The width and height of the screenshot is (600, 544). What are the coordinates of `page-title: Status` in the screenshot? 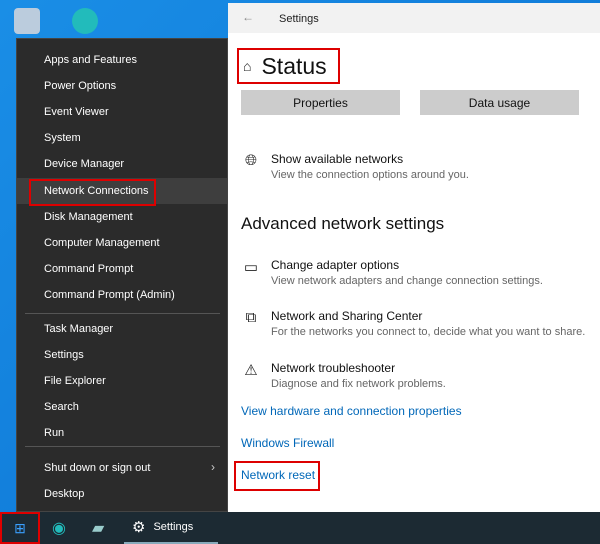 It's located at (294, 65).